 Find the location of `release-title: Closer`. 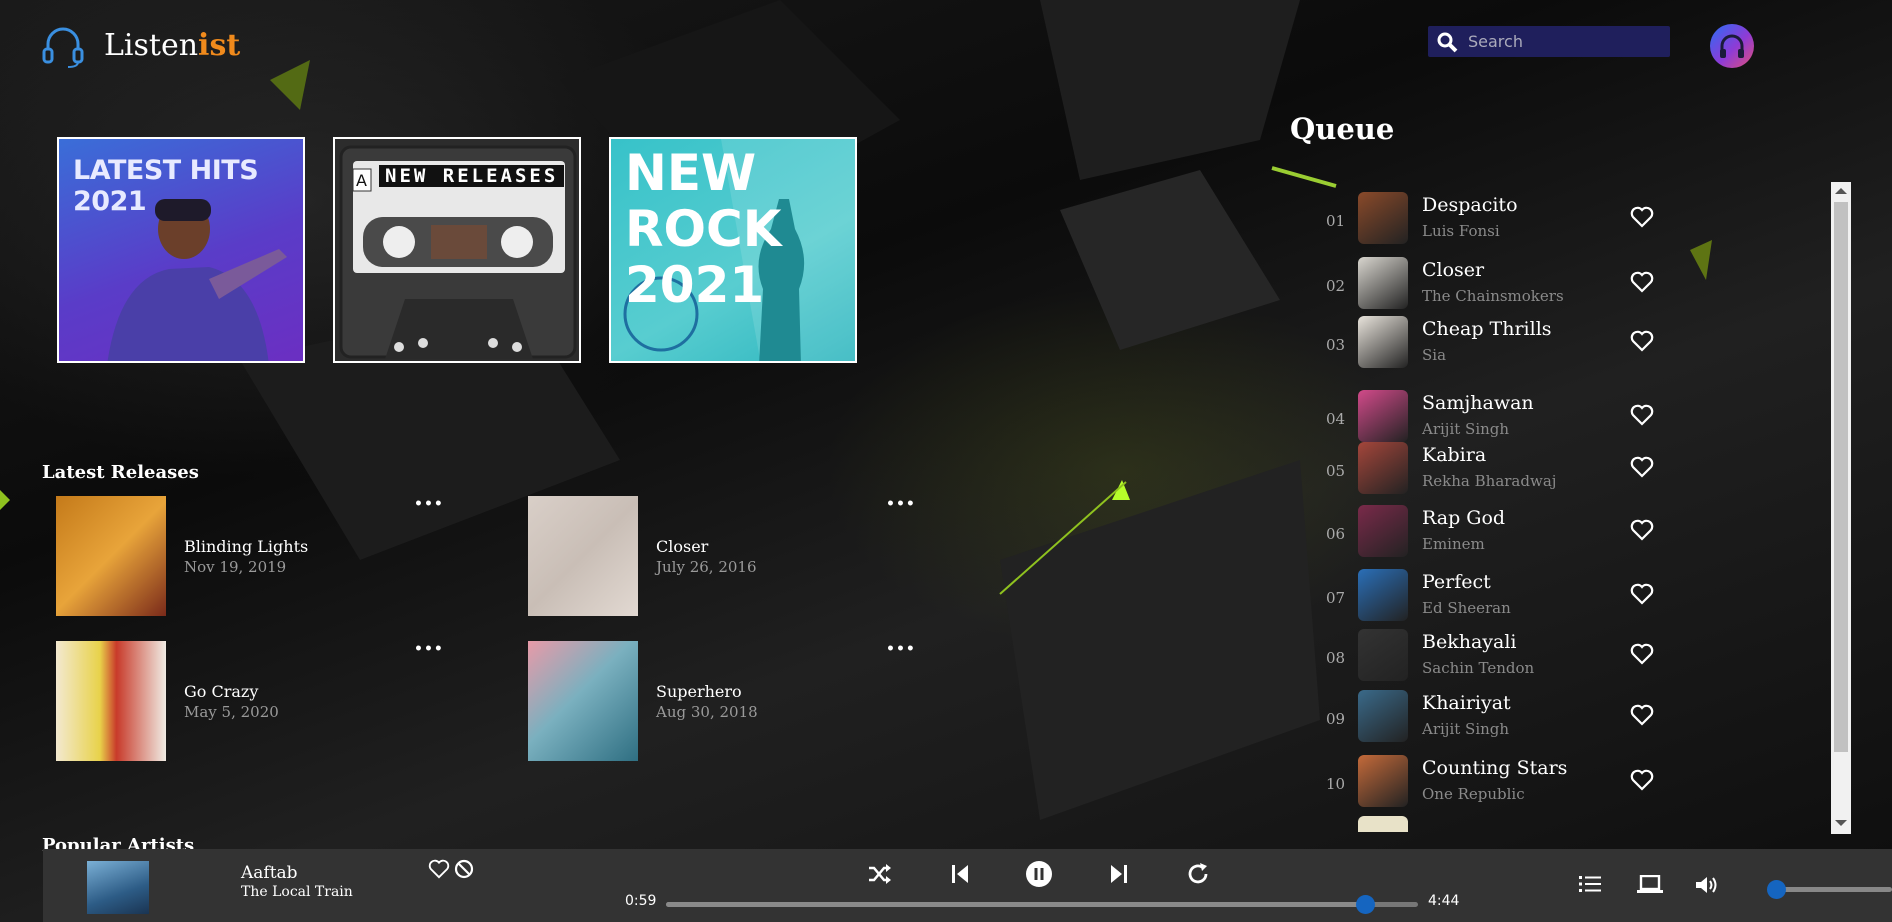

release-title: Closer is located at coordinates (682, 546).